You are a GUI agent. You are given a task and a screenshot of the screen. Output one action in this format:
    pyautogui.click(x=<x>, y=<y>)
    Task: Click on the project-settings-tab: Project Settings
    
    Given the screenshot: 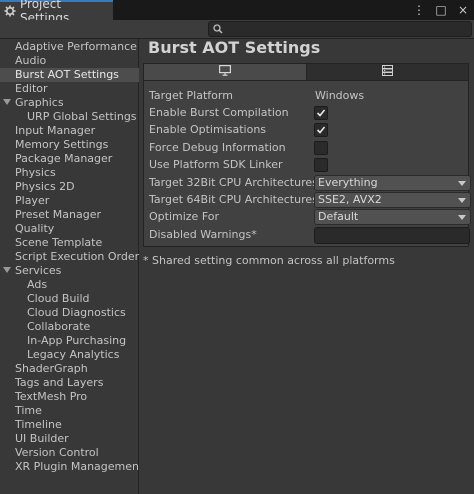 What is the action you would take?
    pyautogui.click(x=56, y=12)
    